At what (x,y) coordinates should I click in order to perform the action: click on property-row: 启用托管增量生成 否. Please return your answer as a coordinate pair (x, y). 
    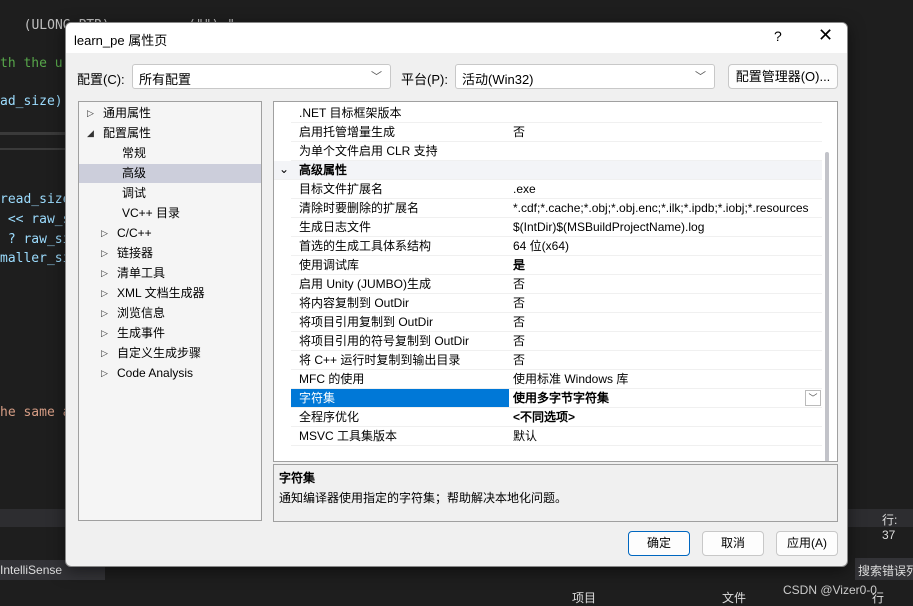
    Looking at the image, I should click on (556, 132).